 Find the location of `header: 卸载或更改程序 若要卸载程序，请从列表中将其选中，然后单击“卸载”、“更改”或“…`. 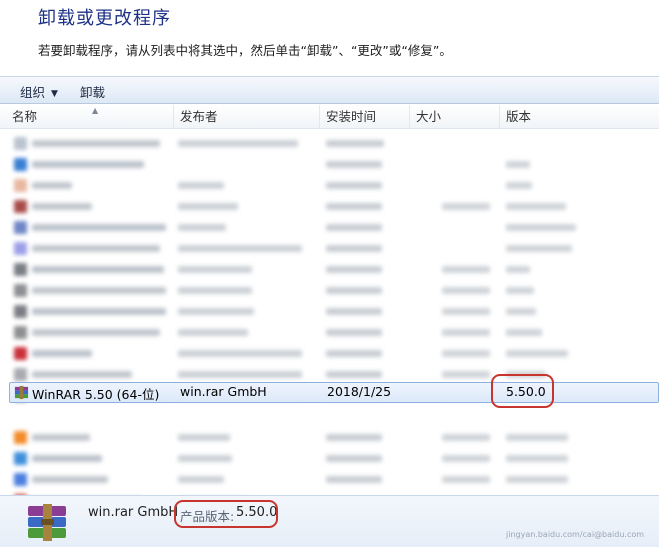

header: 卸载或更改程序 若要卸载程序，请从列表中将其选中，然后单击“卸载”、“更改”或“… is located at coordinates (329, 37).